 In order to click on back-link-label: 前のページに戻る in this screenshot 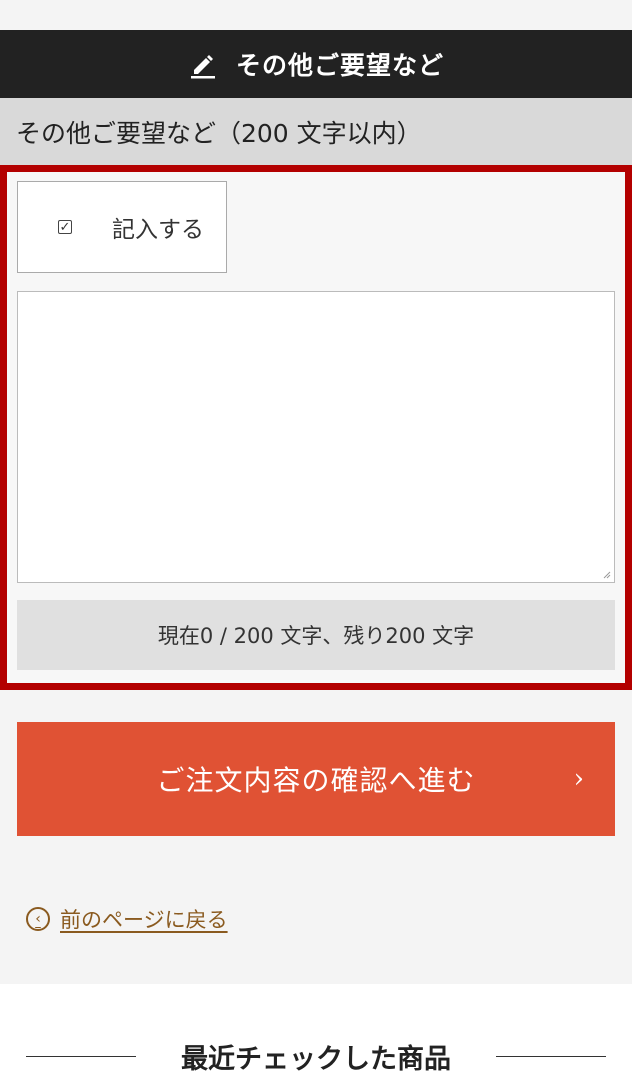, I will do `click(144, 920)`.